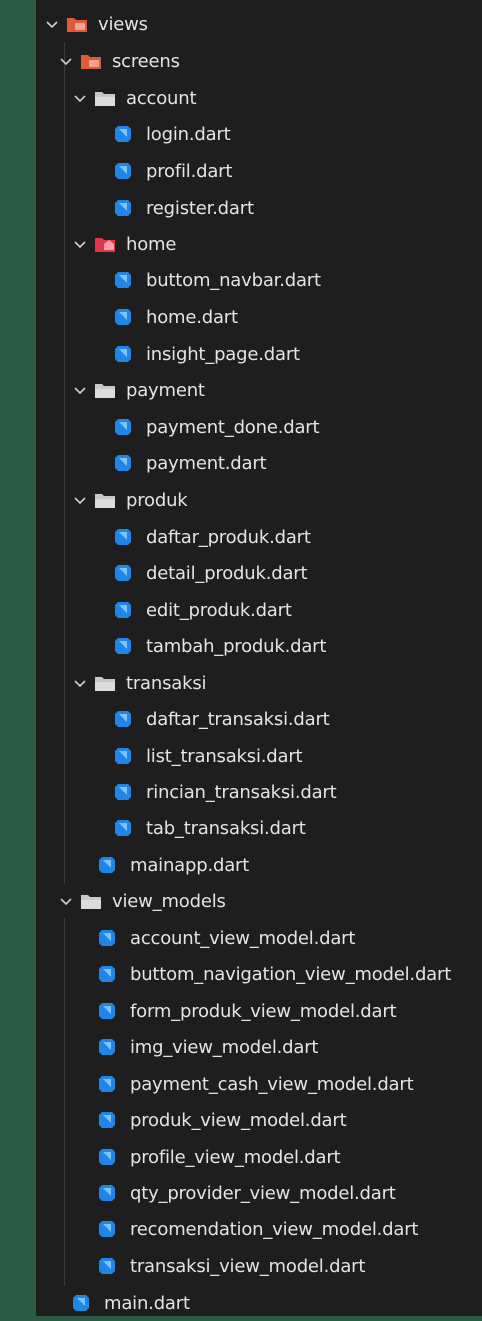  I want to click on file-label: tab_transaksi.dart, so click(226, 828).